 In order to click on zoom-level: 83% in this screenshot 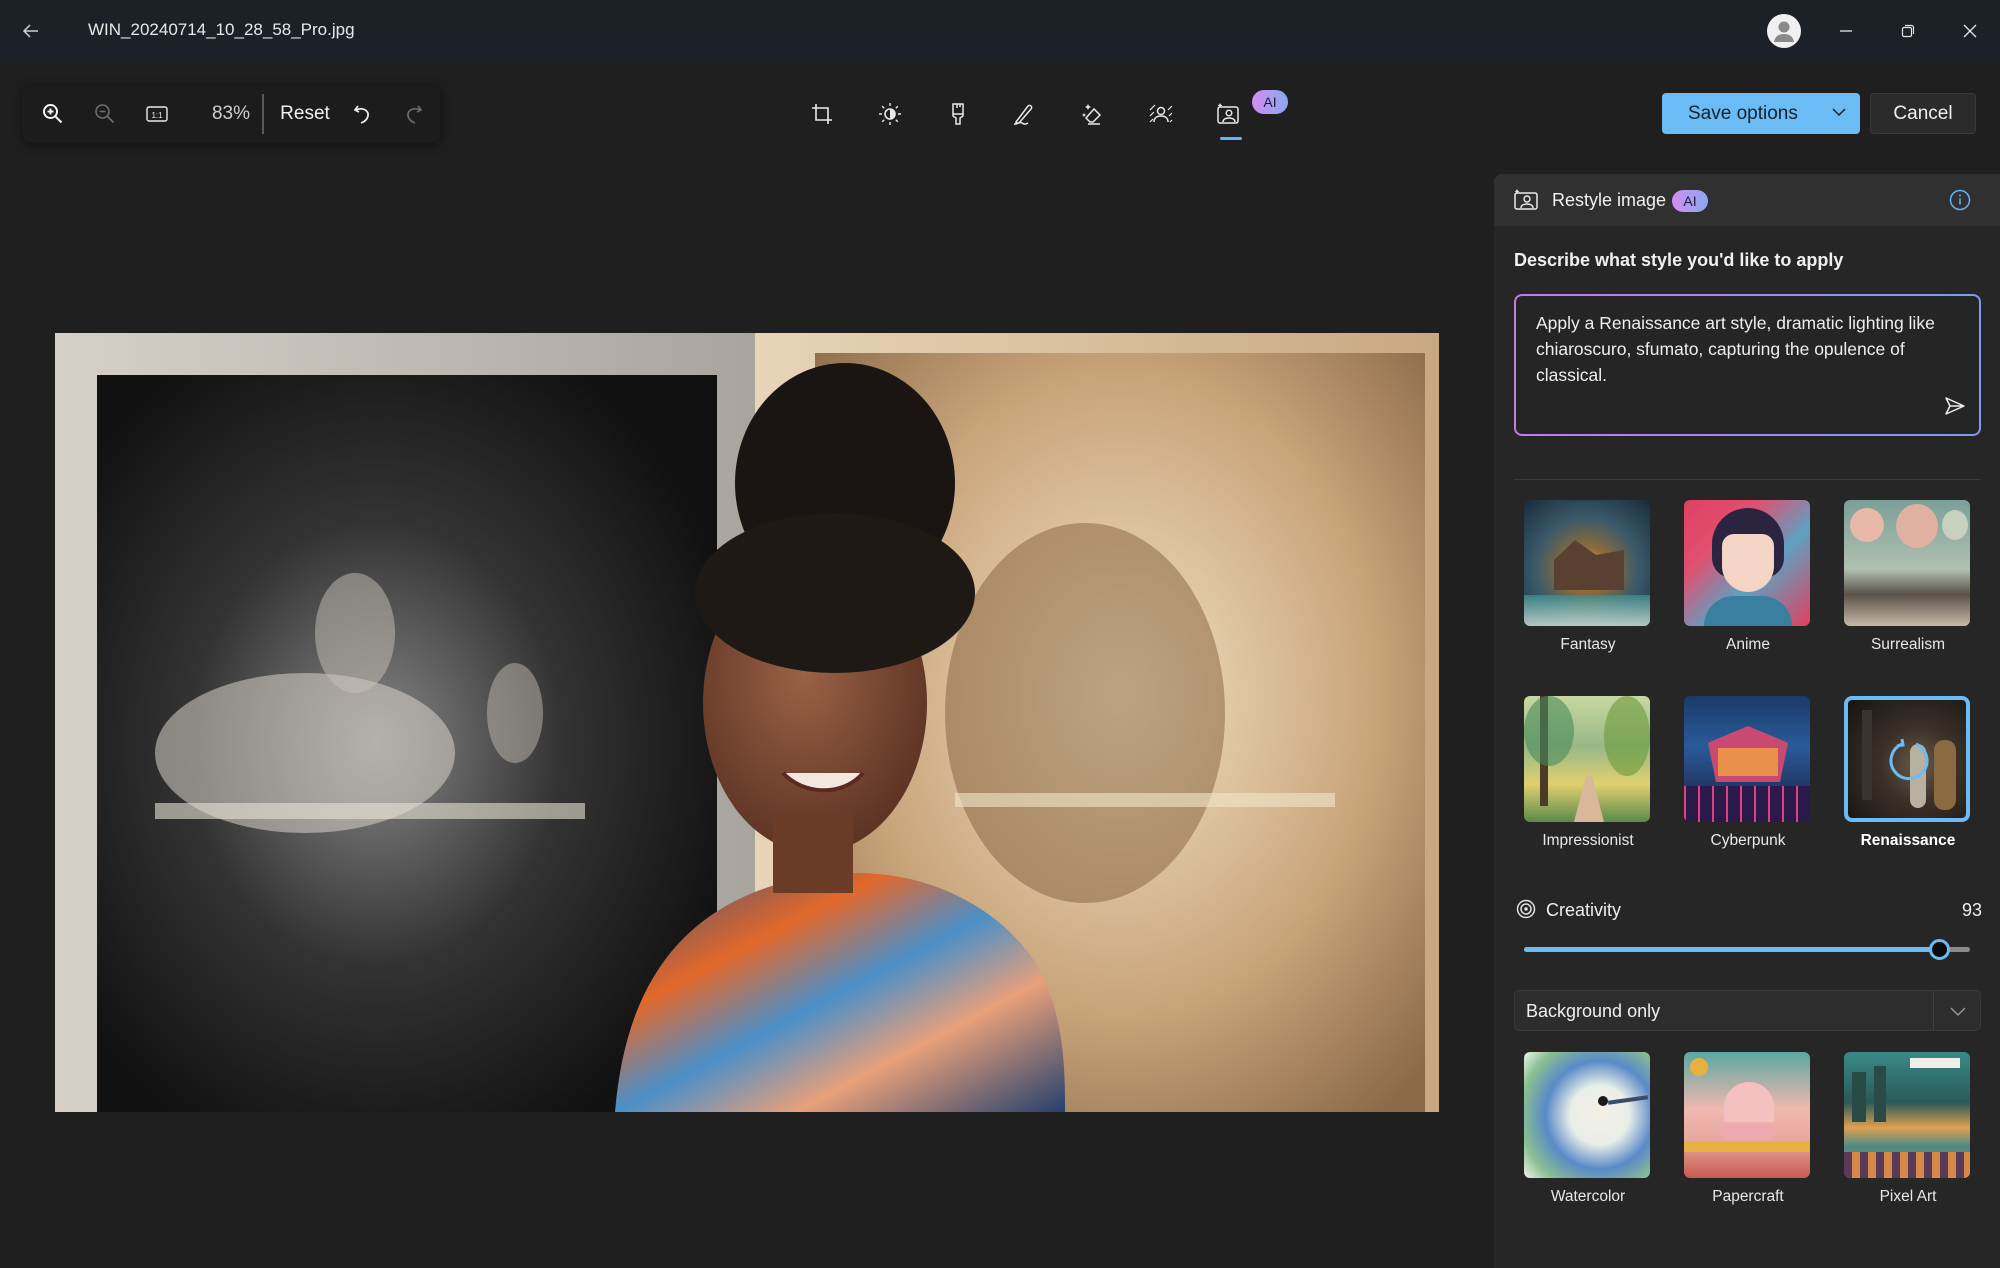, I will do `click(231, 113)`.